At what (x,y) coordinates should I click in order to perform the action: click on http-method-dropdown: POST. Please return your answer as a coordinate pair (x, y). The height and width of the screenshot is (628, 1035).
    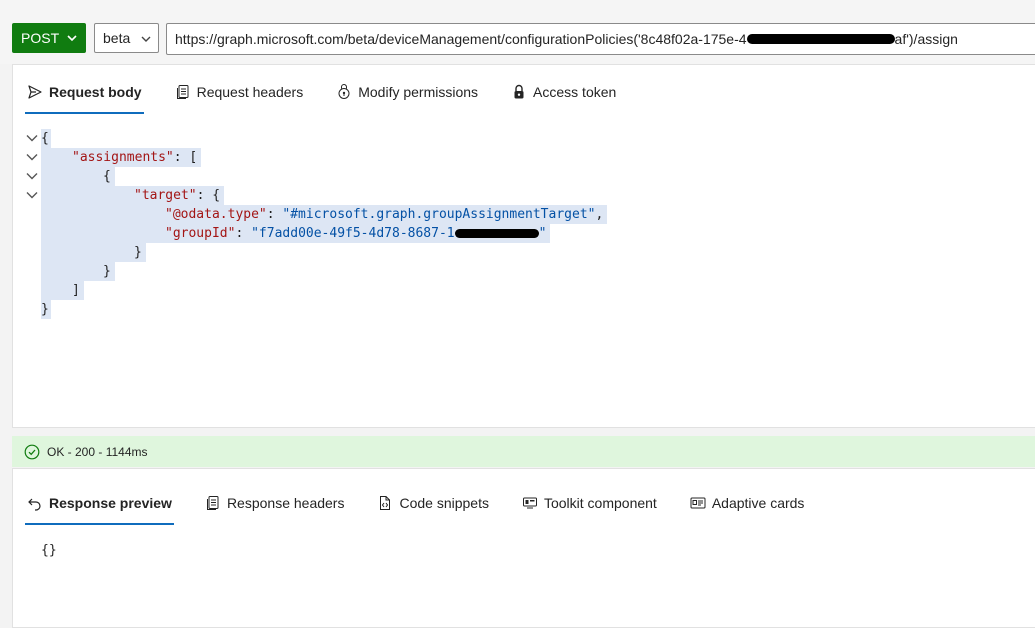
    Looking at the image, I should click on (49, 38).